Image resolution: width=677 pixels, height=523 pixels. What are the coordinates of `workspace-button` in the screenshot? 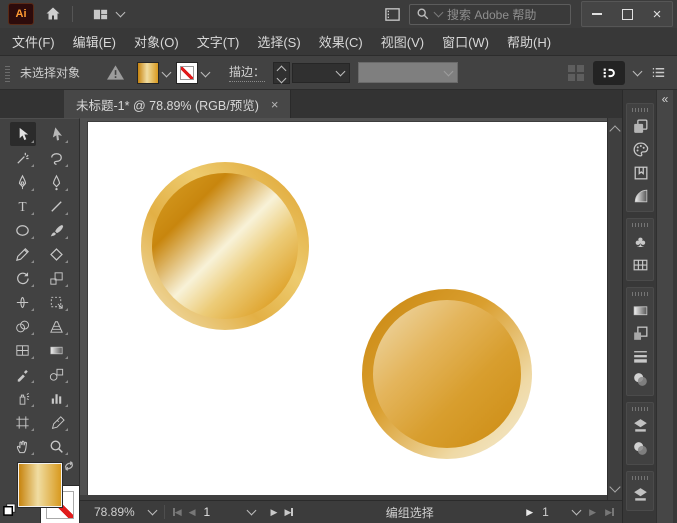 It's located at (609, 72).